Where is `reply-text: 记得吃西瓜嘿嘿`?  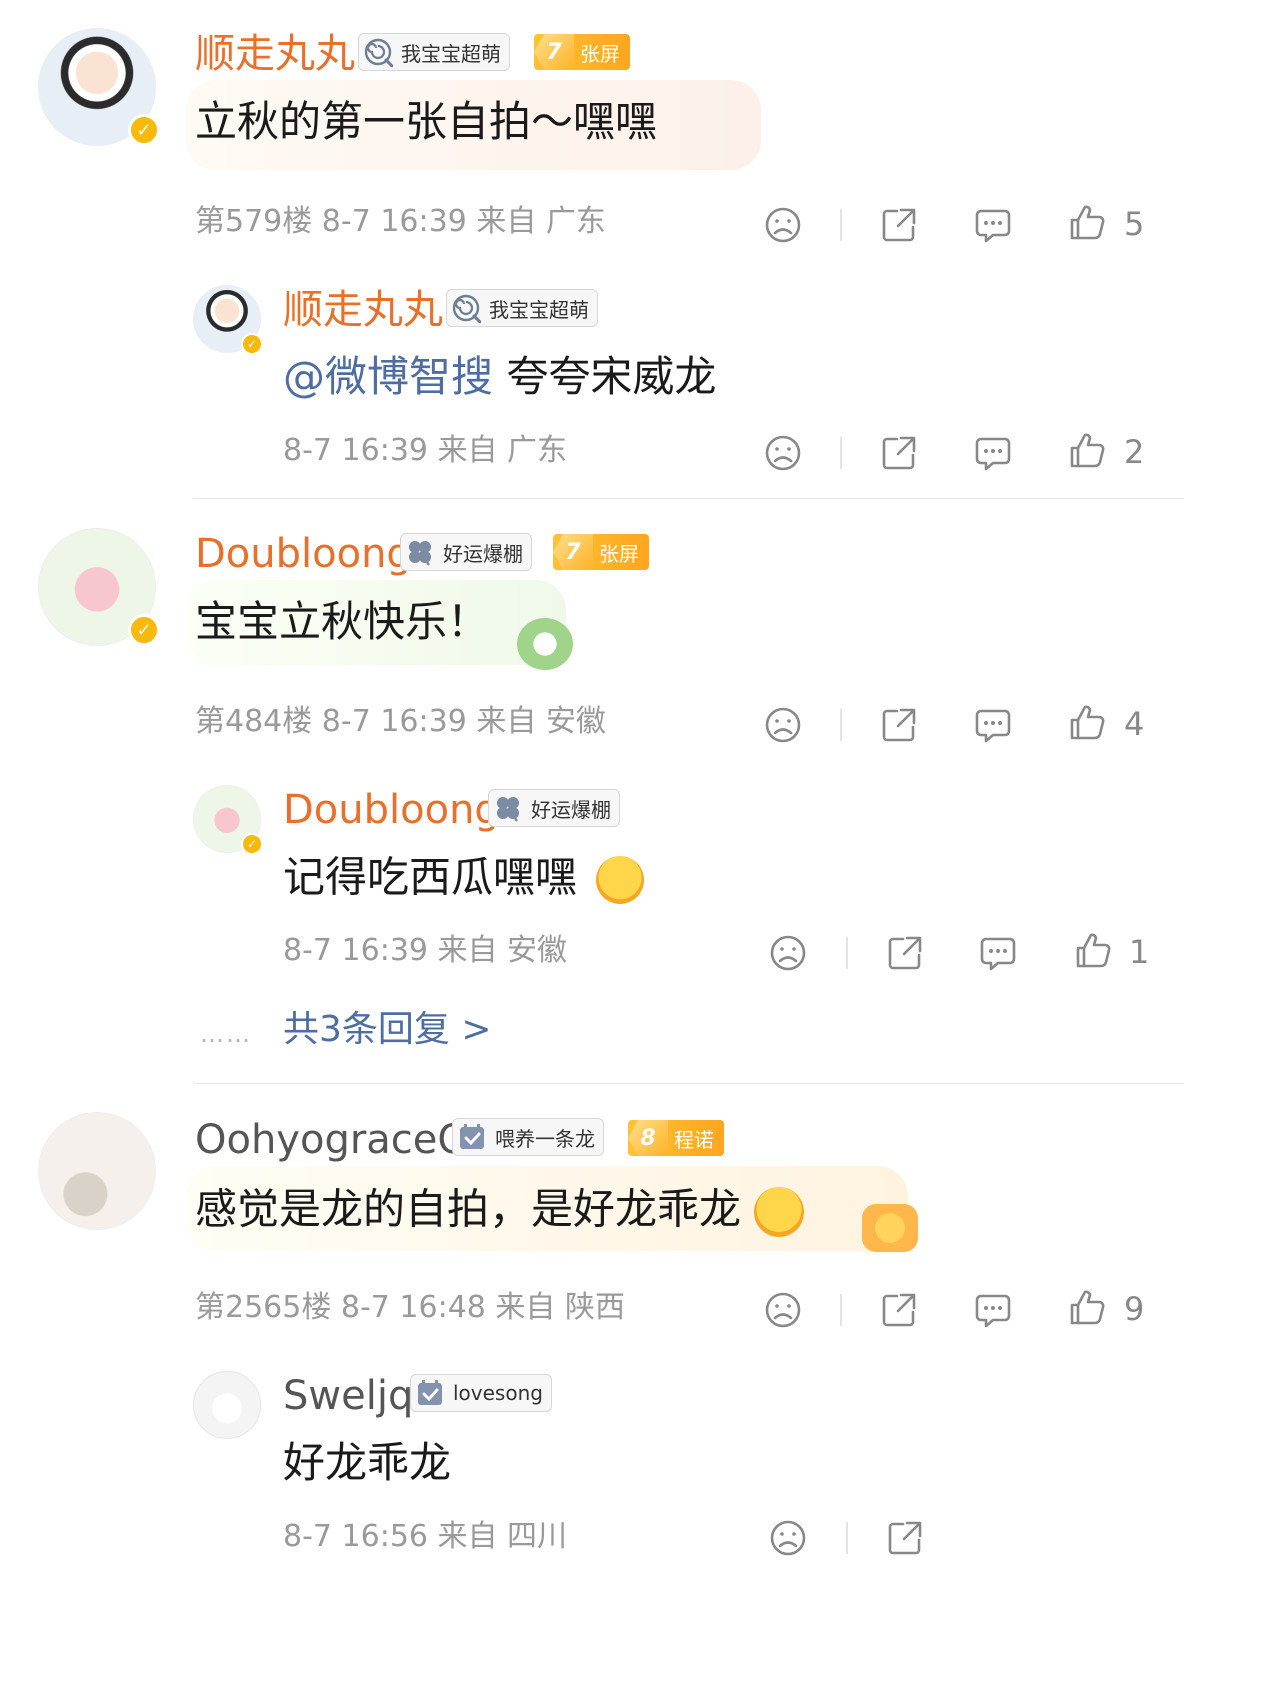 reply-text: 记得吃西瓜嘿嘿 is located at coordinates (464, 878).